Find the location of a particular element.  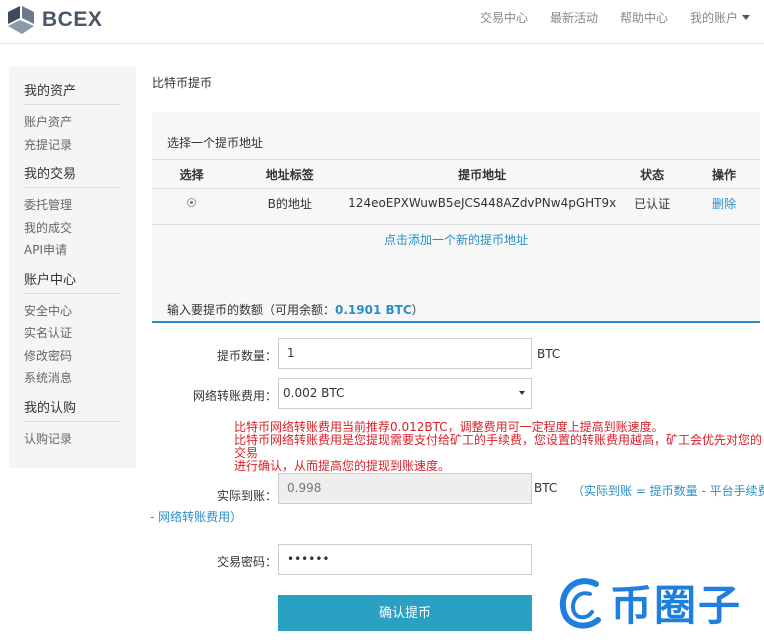

fee-label: 网络转账费用： is located at coordinates (234, 396).